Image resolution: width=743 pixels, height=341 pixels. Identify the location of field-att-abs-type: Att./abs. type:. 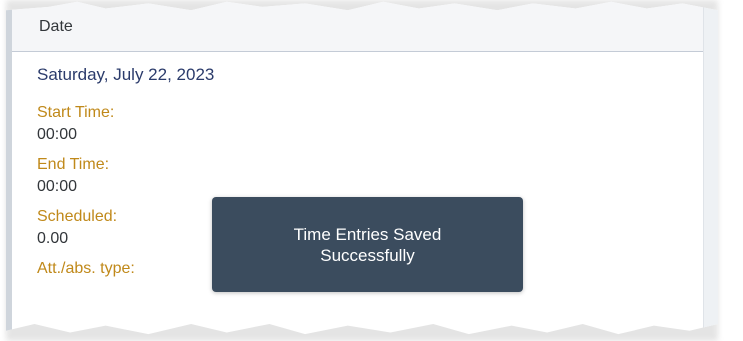
(125, 268).